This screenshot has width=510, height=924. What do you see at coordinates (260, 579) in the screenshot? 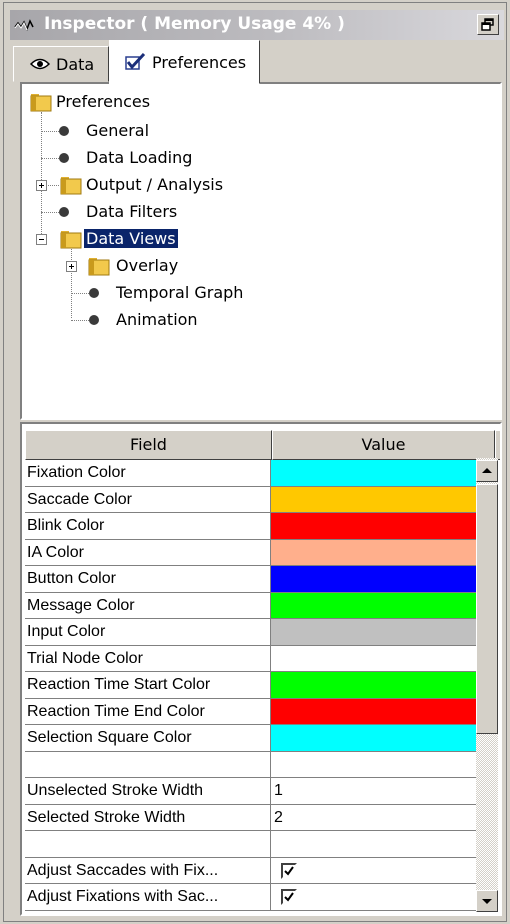
I see `table-row: Button Color` at bounding box center [260, 579].